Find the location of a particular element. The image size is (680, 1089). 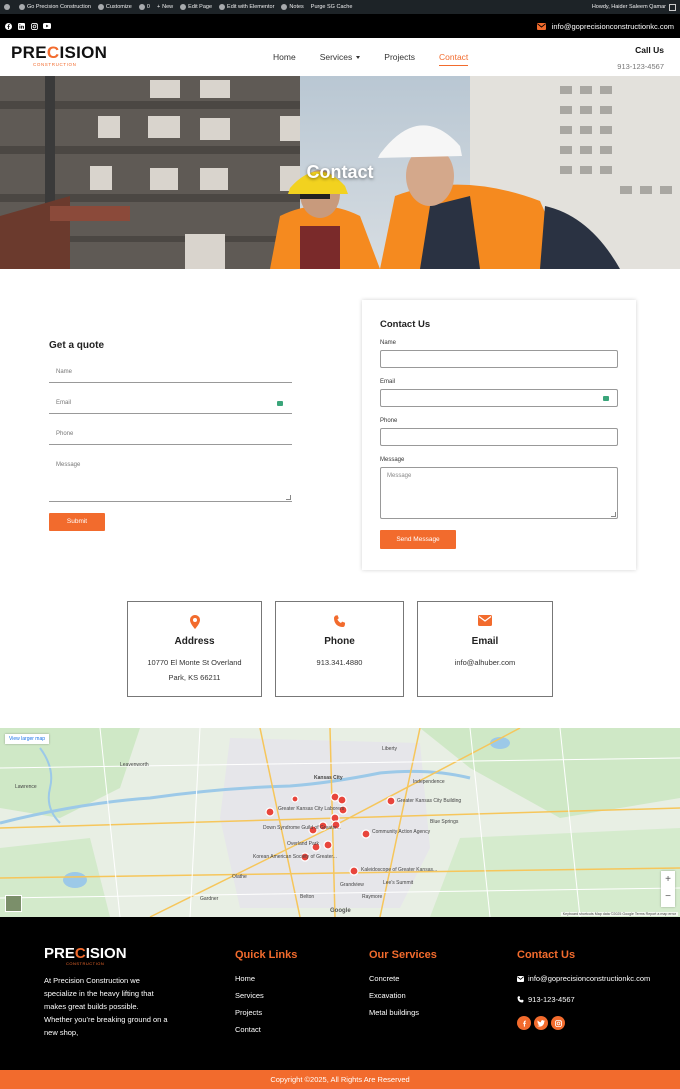

page-title: Contact is located at coordinates (340, 172).